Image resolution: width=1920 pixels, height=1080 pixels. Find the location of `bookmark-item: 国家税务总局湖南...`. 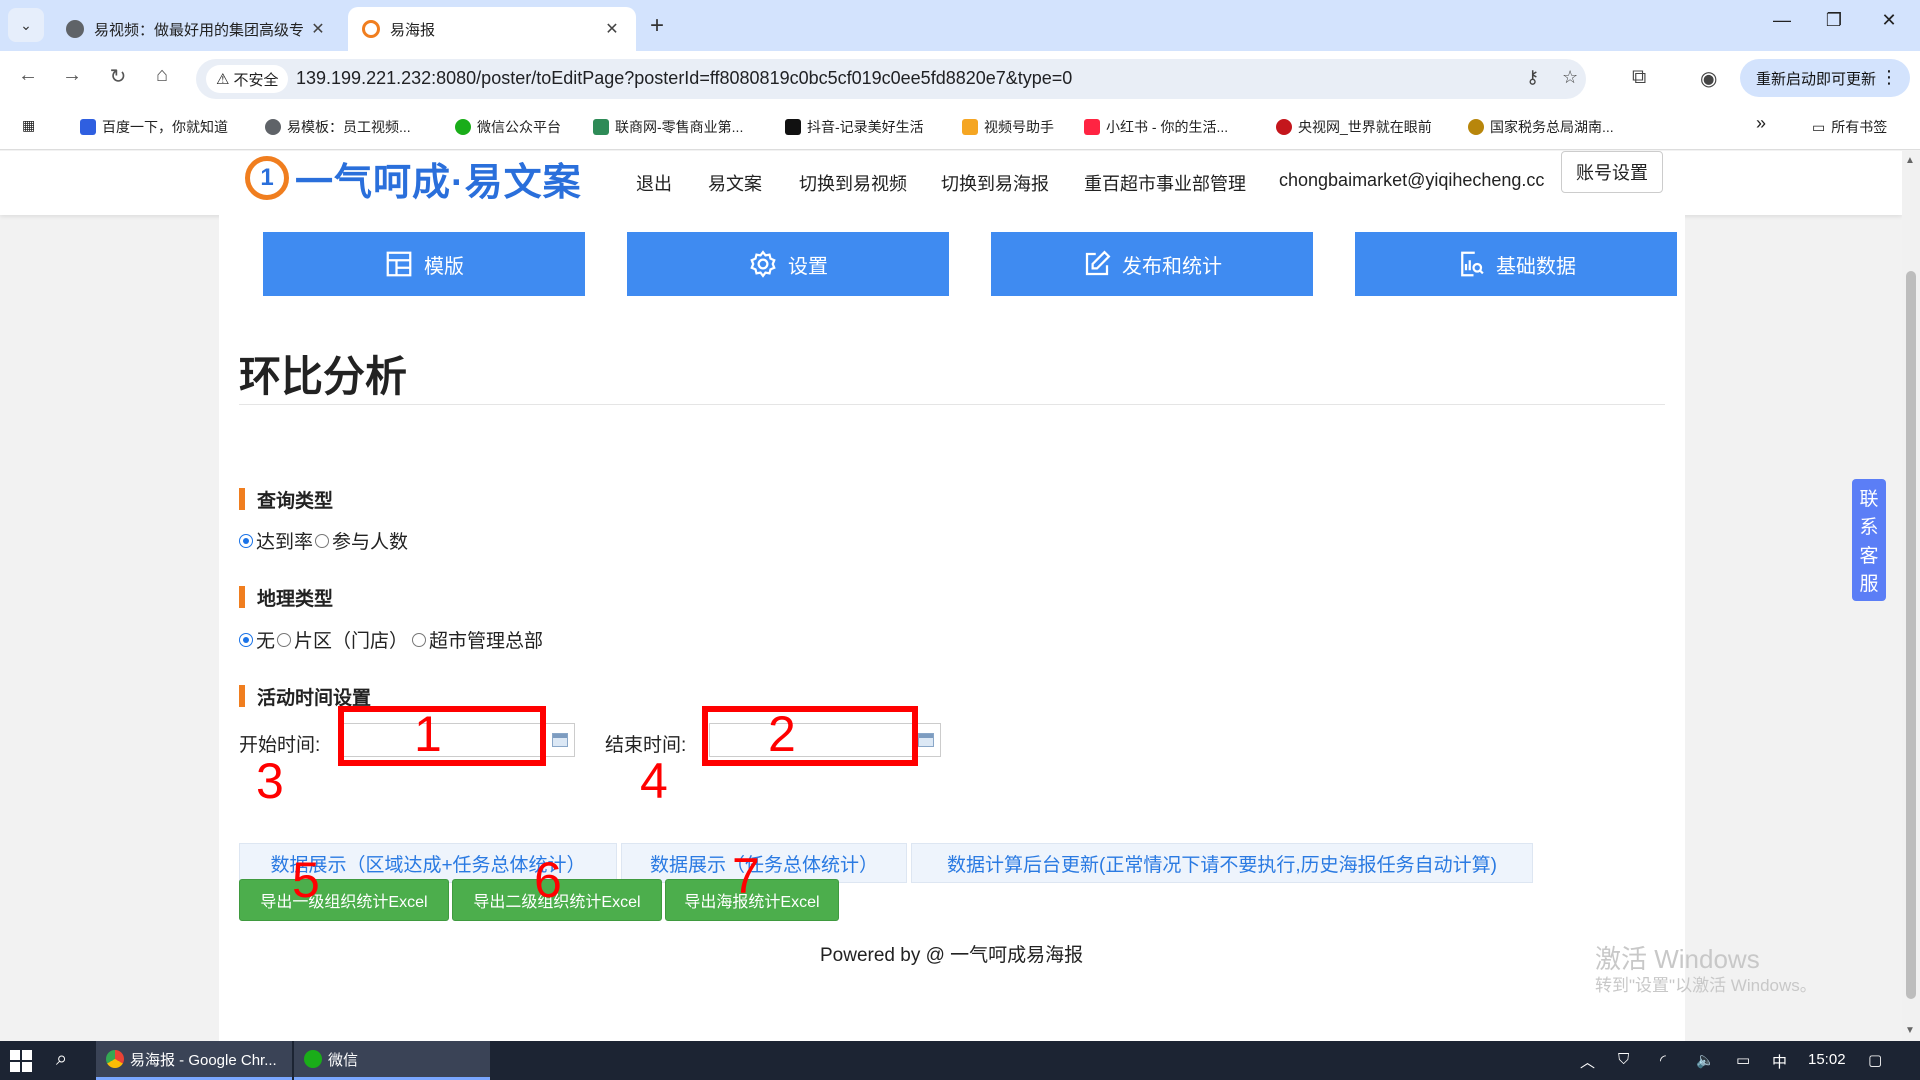

bookmark-item: 国家税务总局湖南... is located at coordinates (1541, 127).